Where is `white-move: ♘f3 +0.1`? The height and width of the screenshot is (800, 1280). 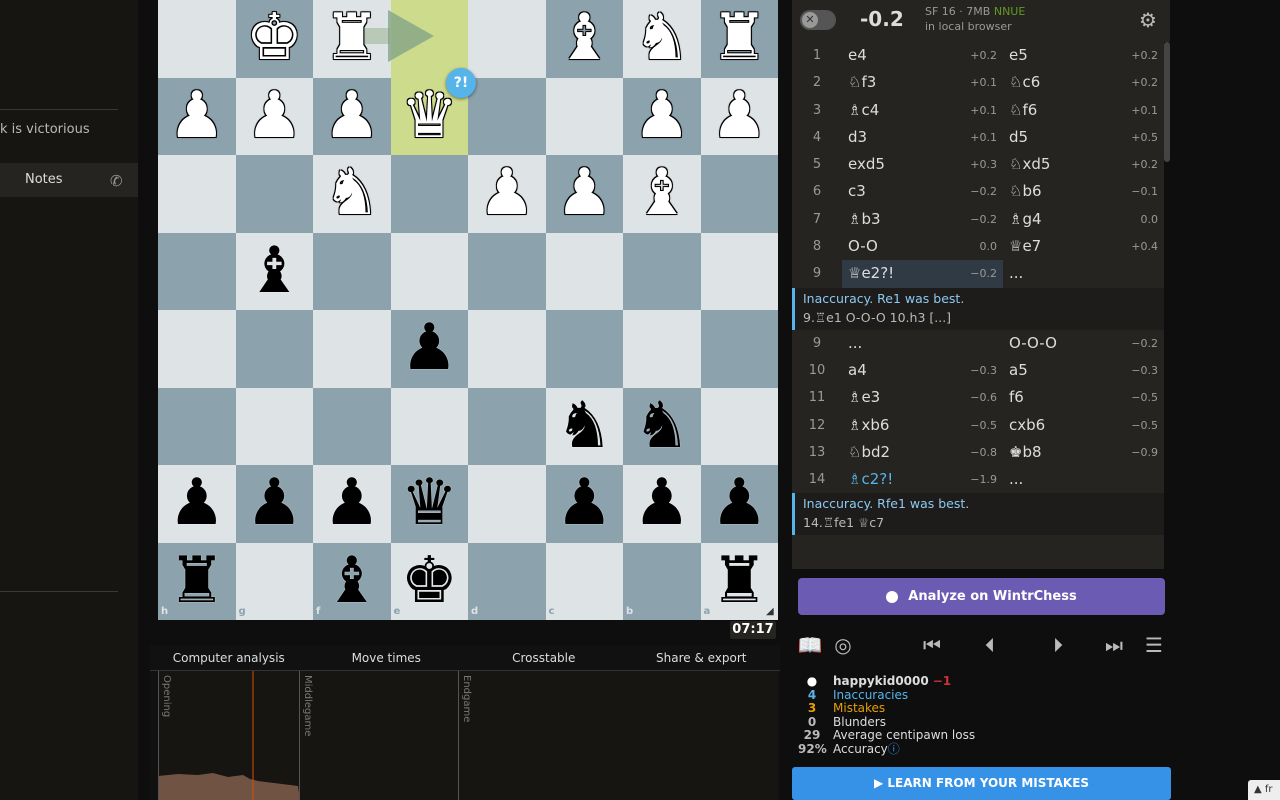 white-move: ♘f3 +0.1 is located at coordinates (922, 82).